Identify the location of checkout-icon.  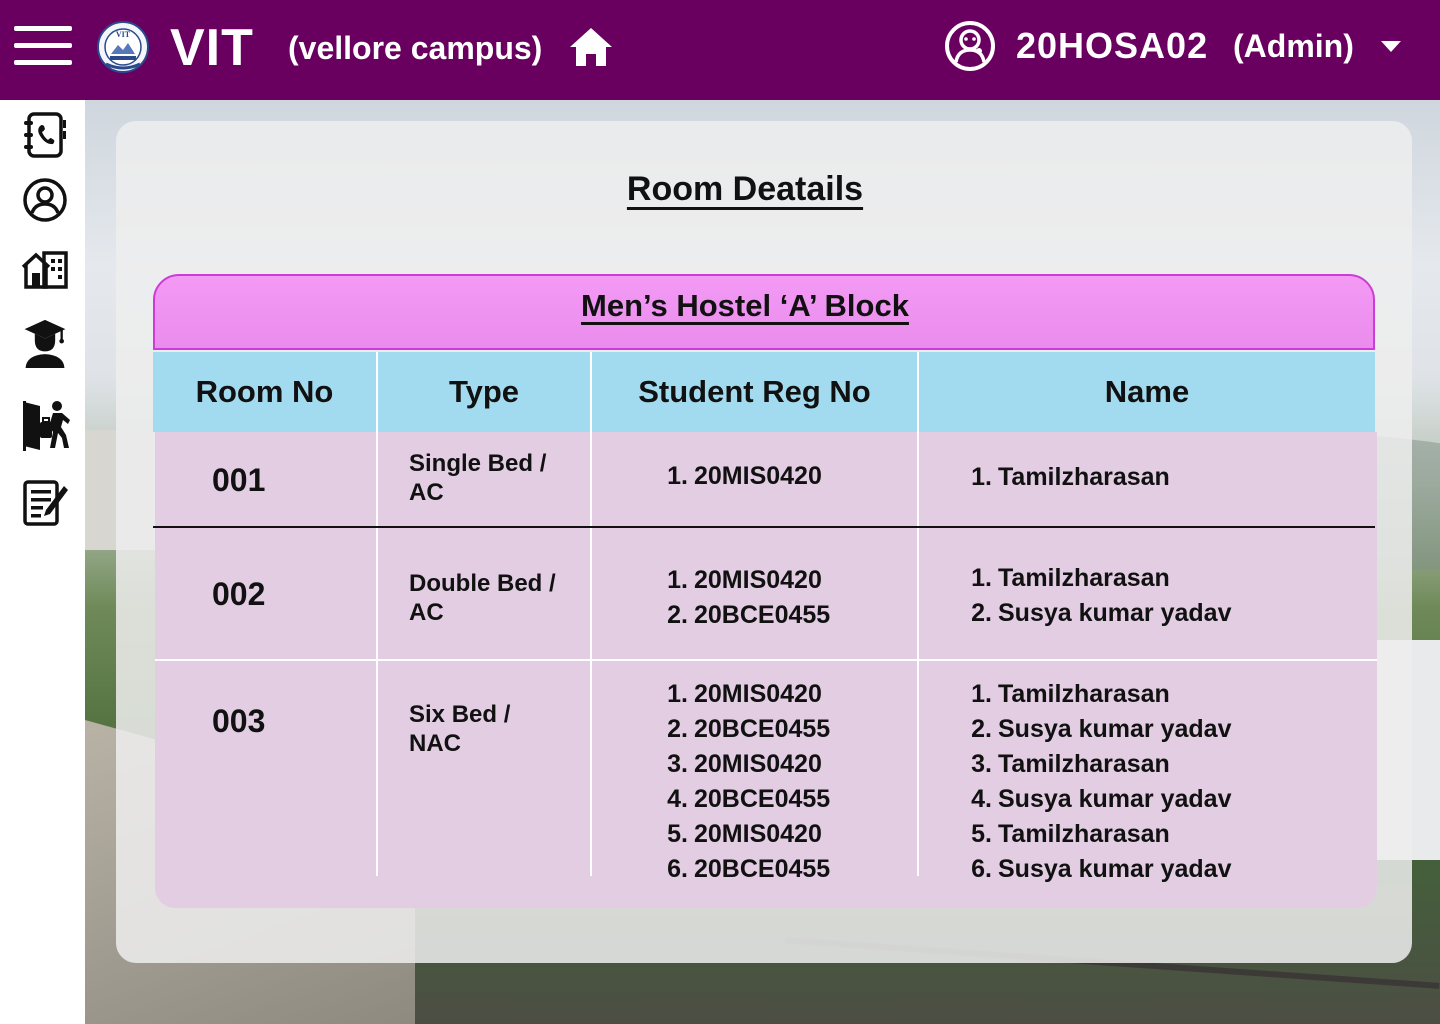
(45, 425).